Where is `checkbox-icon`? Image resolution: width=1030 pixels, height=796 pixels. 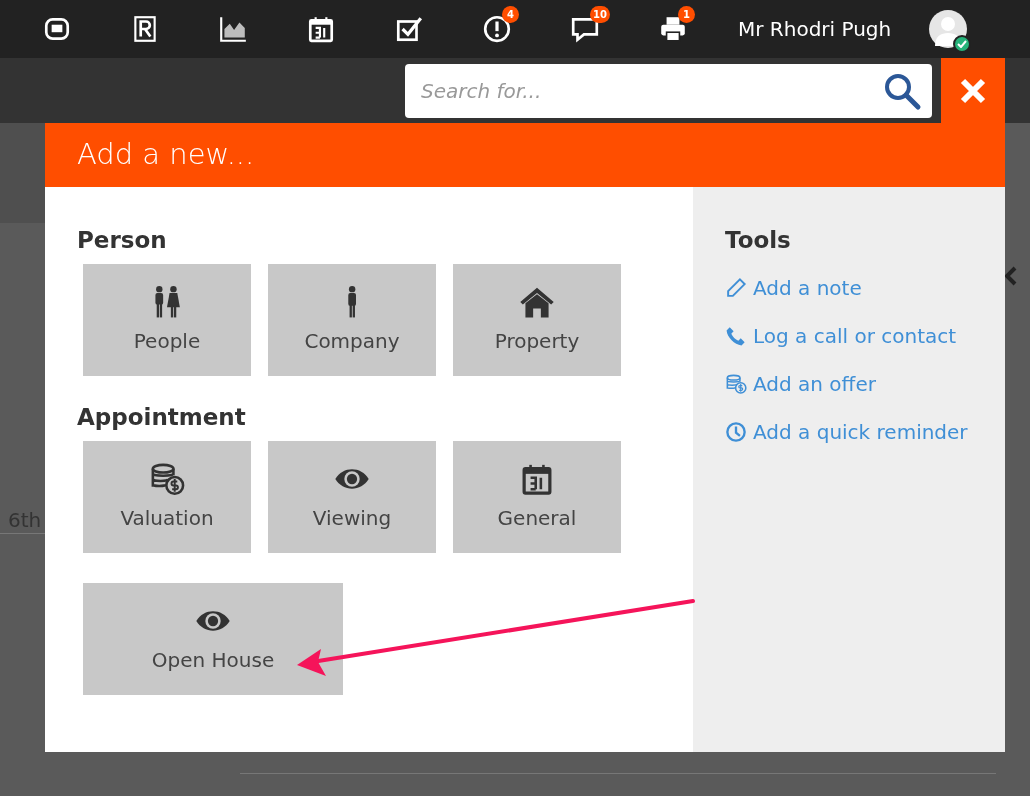
checkbox-icon is located at coordinates (409, 29).